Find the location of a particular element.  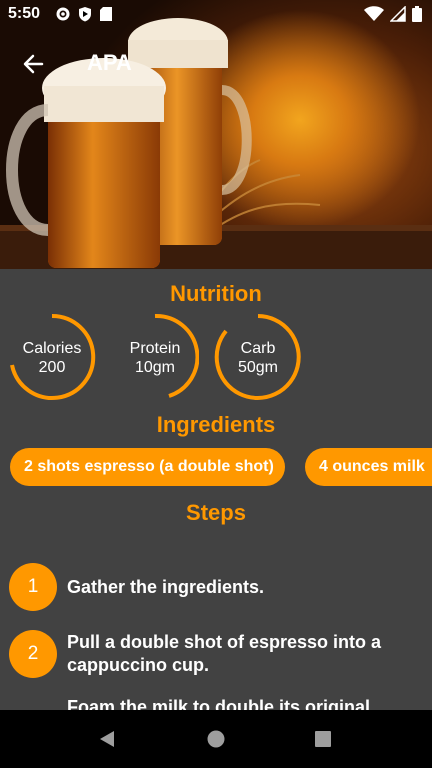

nutrition-label: Carb is located at coordinates (258, 348).